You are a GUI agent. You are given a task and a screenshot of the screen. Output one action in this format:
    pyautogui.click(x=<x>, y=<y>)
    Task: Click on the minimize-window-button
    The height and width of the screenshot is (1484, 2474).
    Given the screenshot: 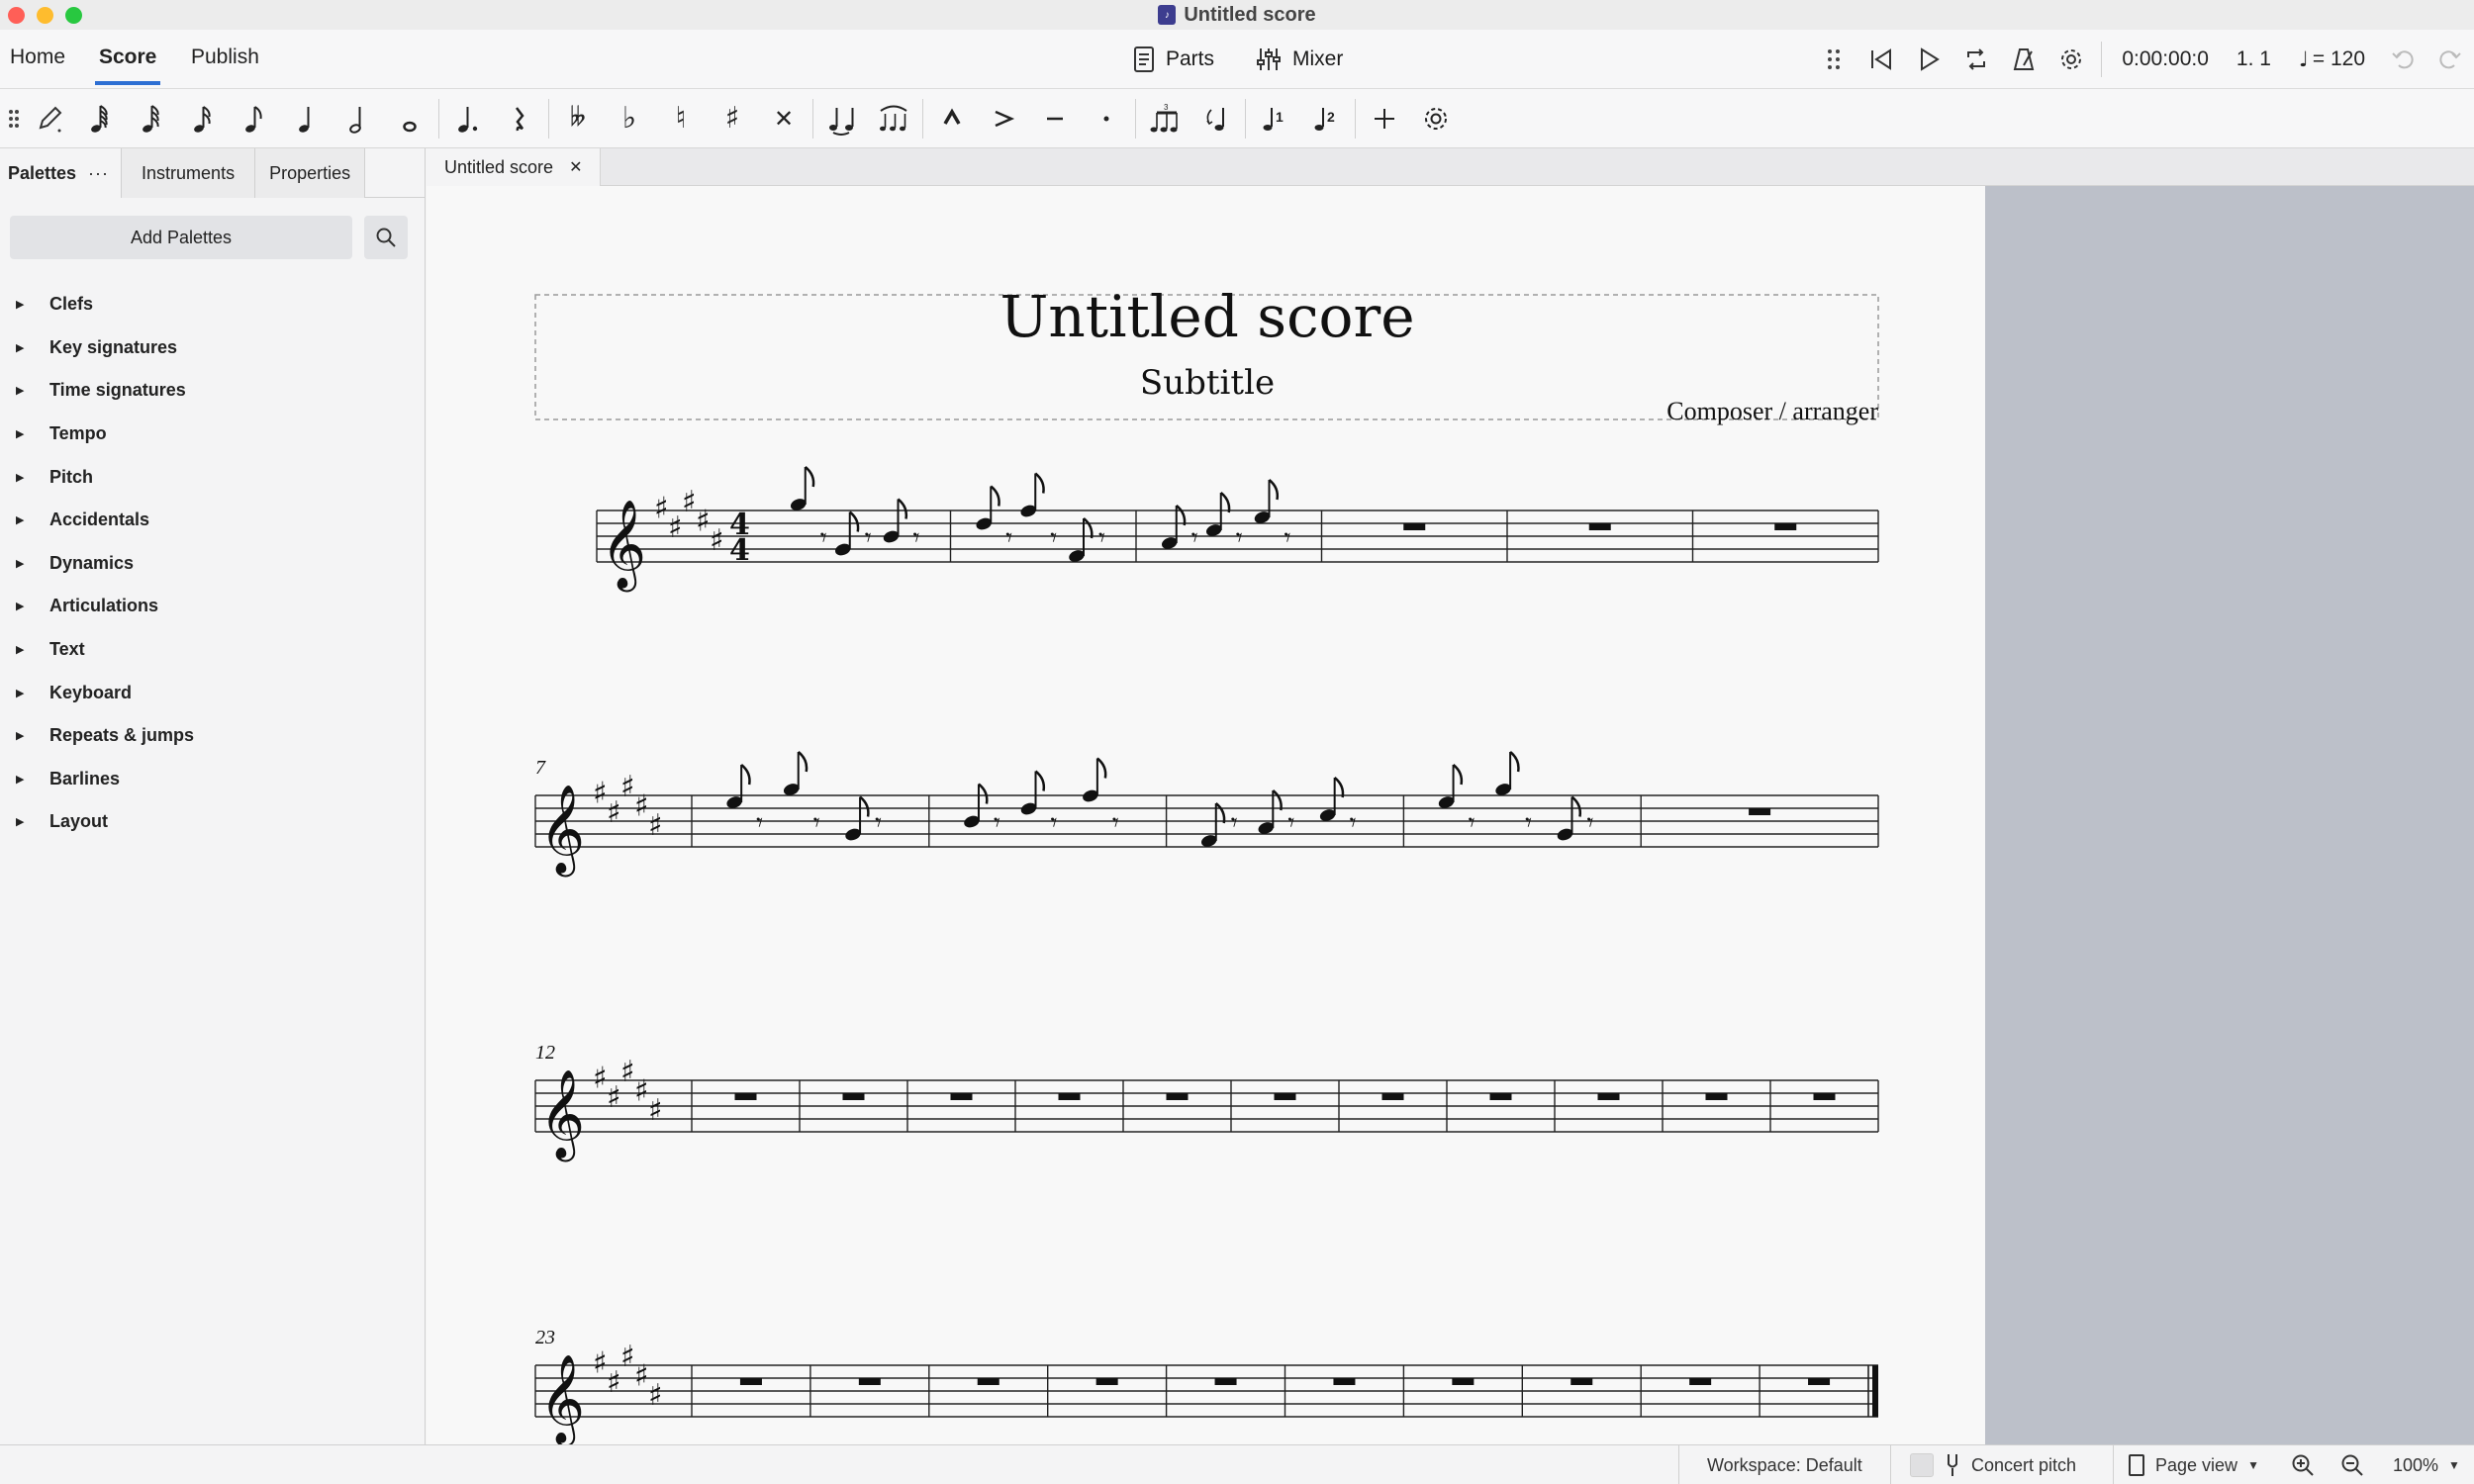 What is the action you would take?
    pyautogui.click(x=45, y=15)
    